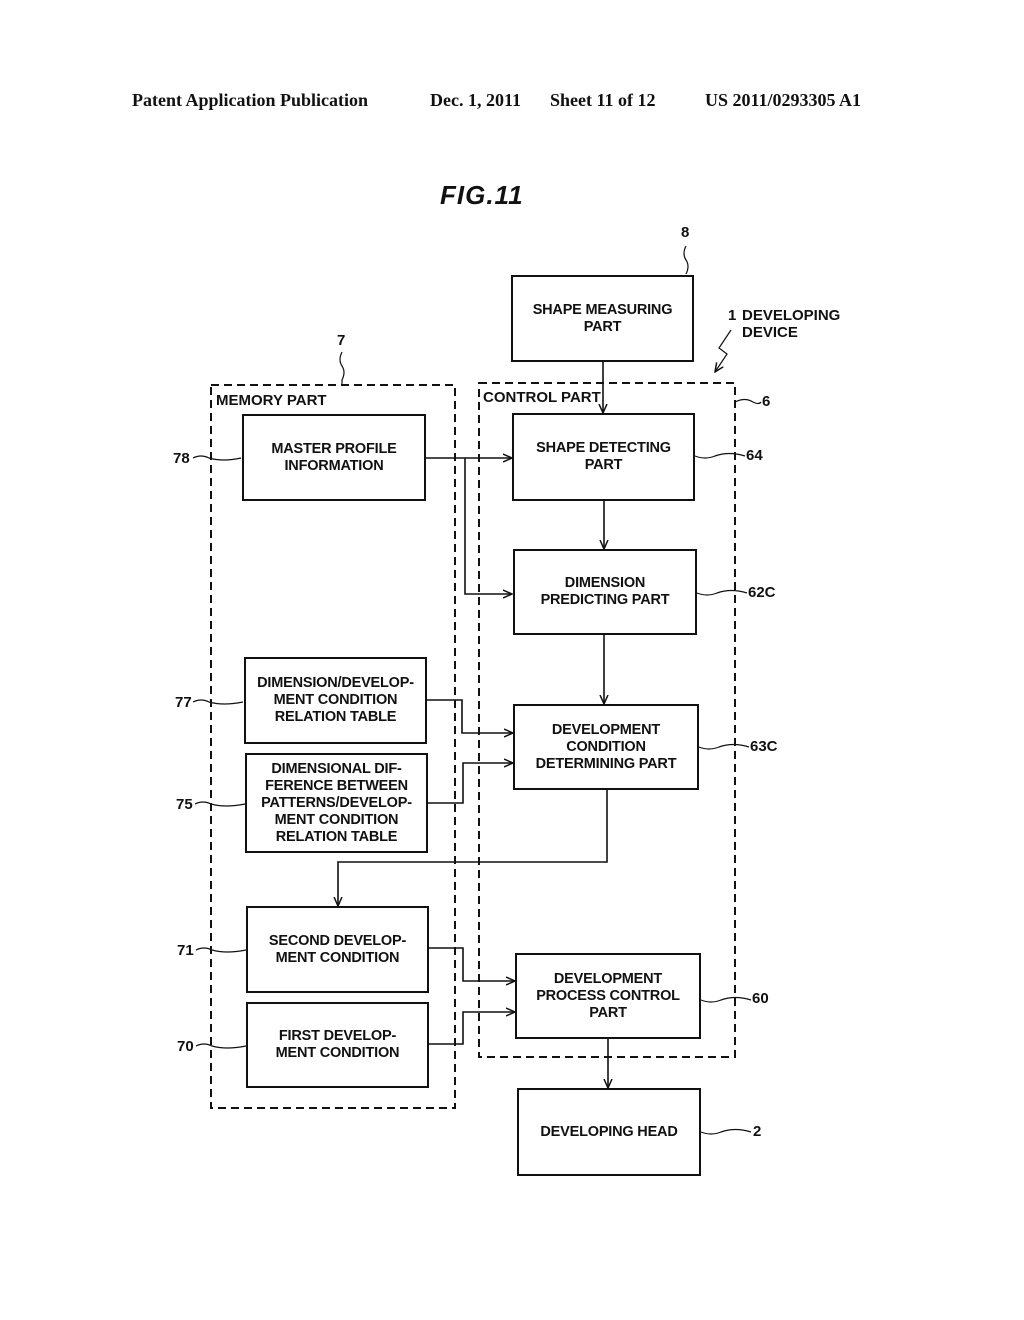  What do you see at coordinates (609, 1132) in the screenshot?
I see `block-developing-head: DEVELOPING HEAD` at bounding box center [609, 1132].